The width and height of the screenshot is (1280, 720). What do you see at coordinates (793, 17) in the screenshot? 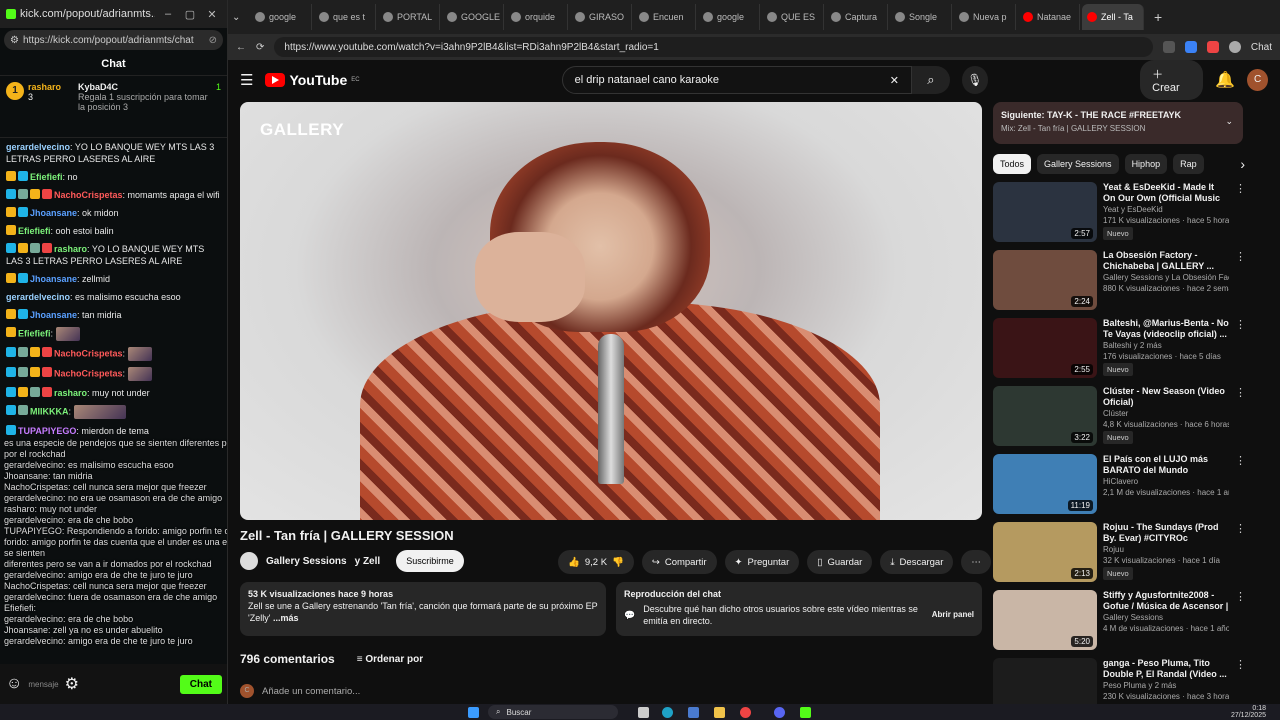
I see `browser-tab: QUE ES` at bounding box center [793, 17].